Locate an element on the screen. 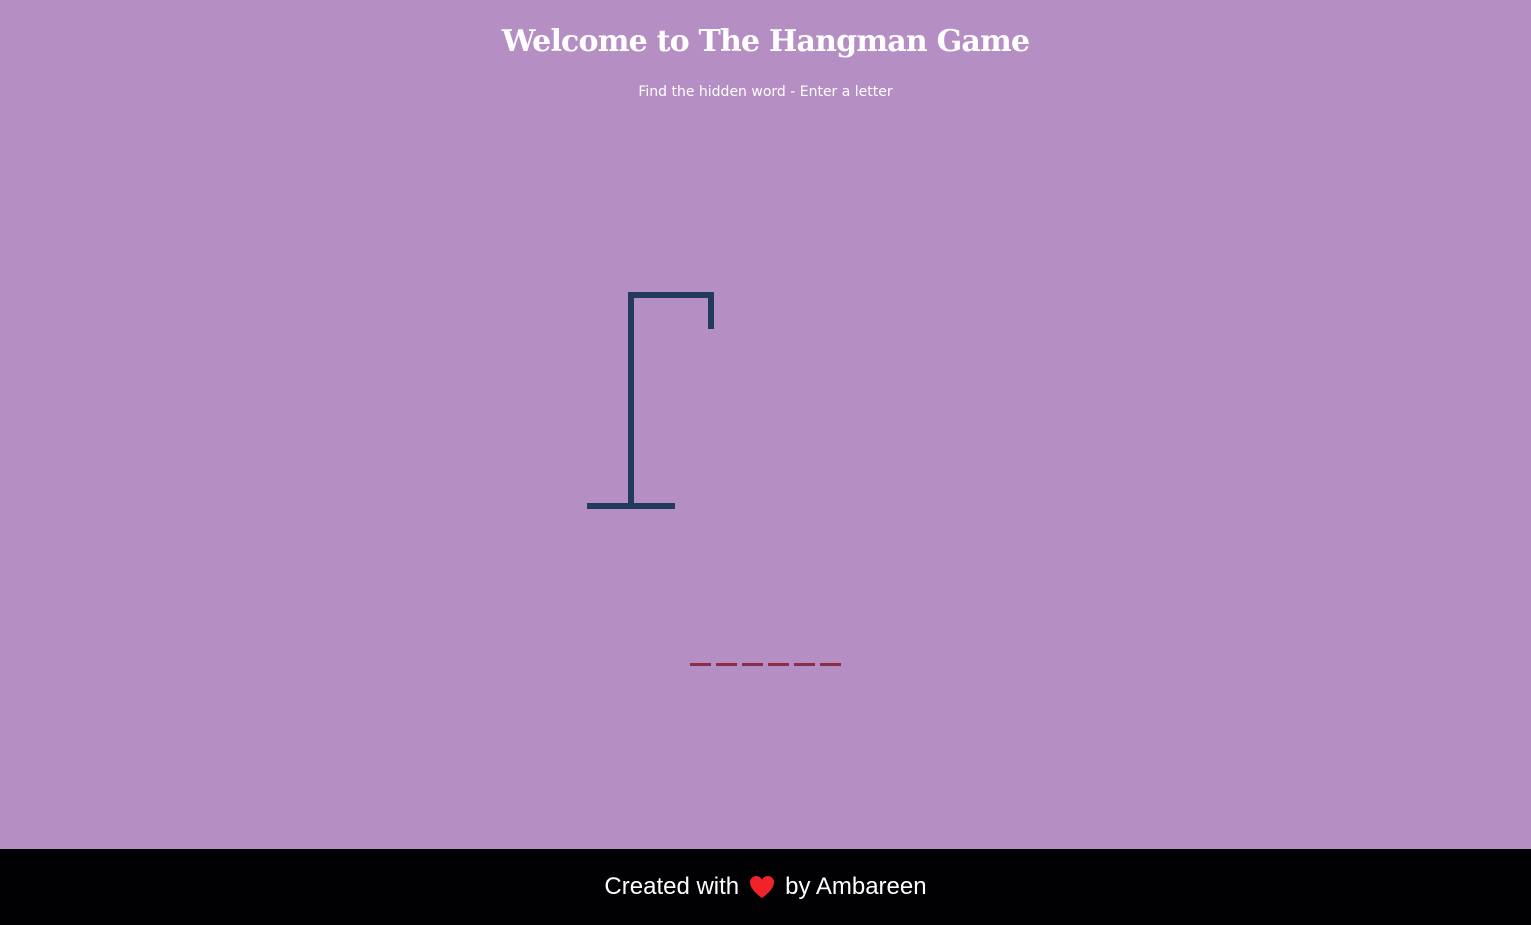 The width and height of the screenshot is (1531, 925). footer: Created with by Ambareen is located at coordinates (765, 887).